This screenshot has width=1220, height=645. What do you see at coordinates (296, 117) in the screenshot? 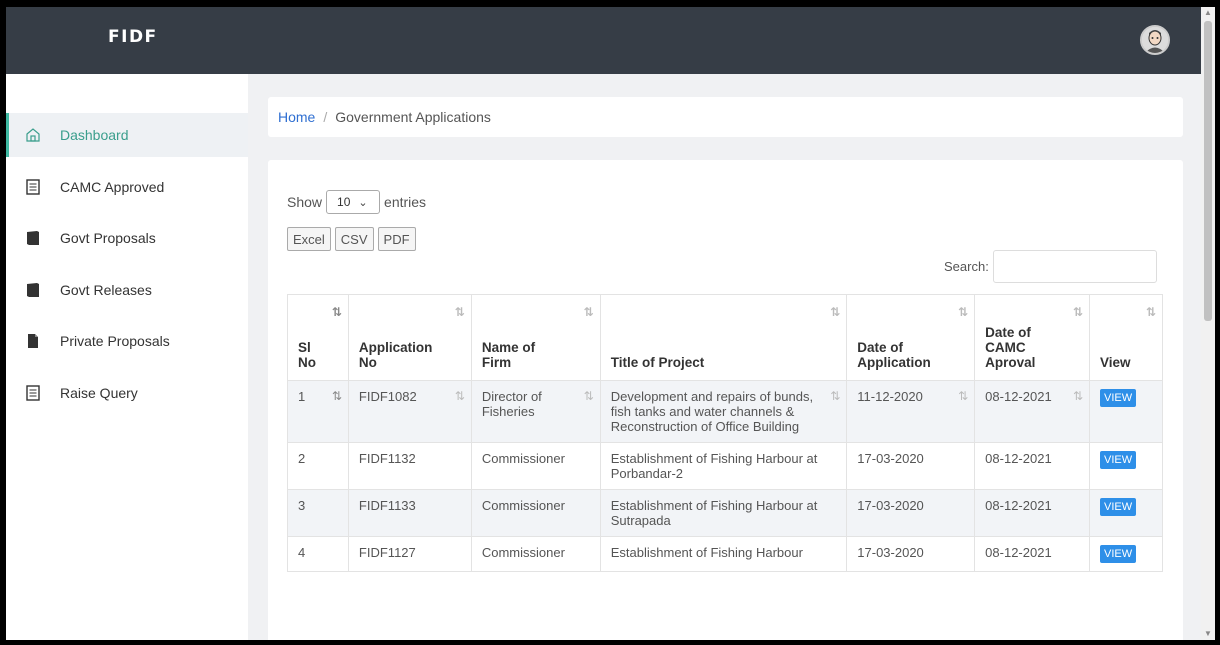
I see `breadcrumb-home-link: Home` at bounding box center [296, 117].